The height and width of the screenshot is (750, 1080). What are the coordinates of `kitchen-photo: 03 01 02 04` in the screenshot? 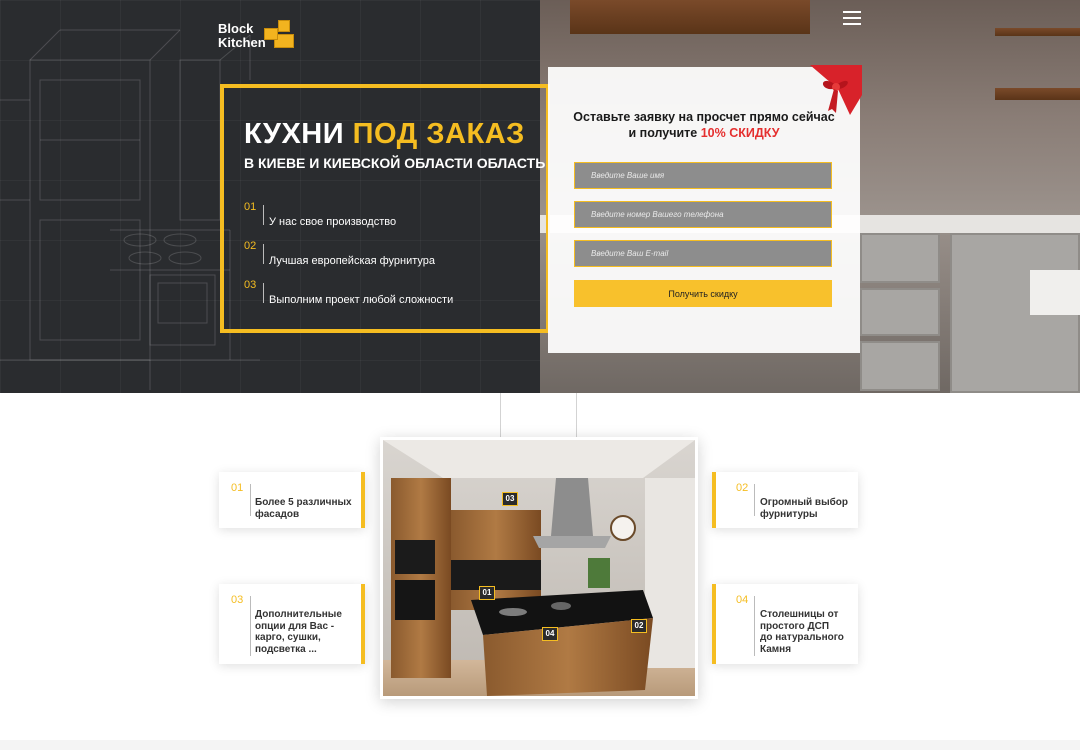 It's located at (539, 568).